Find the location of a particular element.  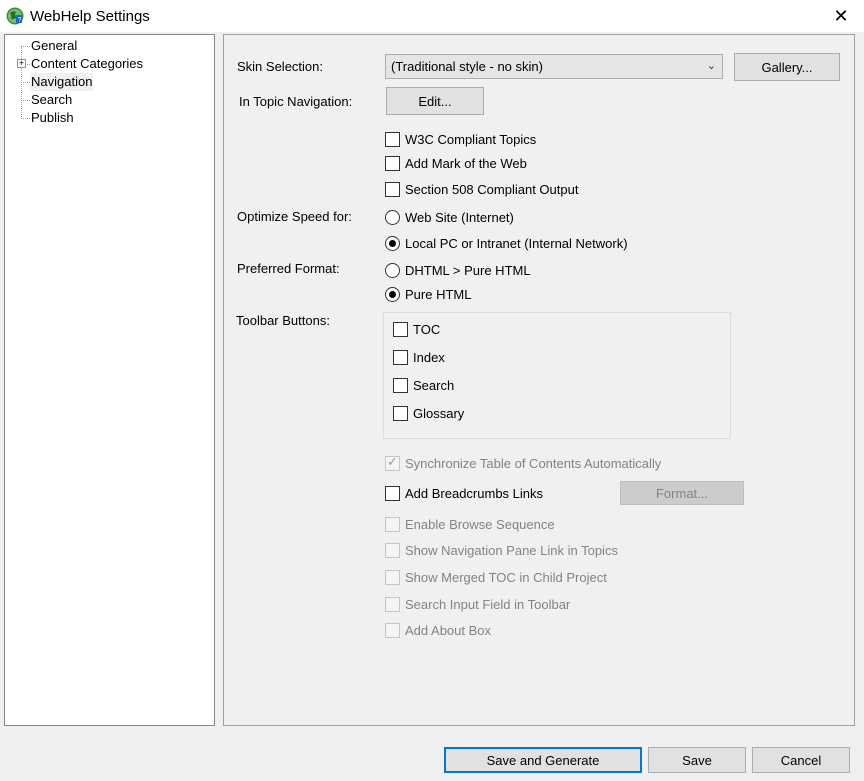

radio-local-pc: Local PC or Intranet (Internal Network) is located at coordinates (506, 243).